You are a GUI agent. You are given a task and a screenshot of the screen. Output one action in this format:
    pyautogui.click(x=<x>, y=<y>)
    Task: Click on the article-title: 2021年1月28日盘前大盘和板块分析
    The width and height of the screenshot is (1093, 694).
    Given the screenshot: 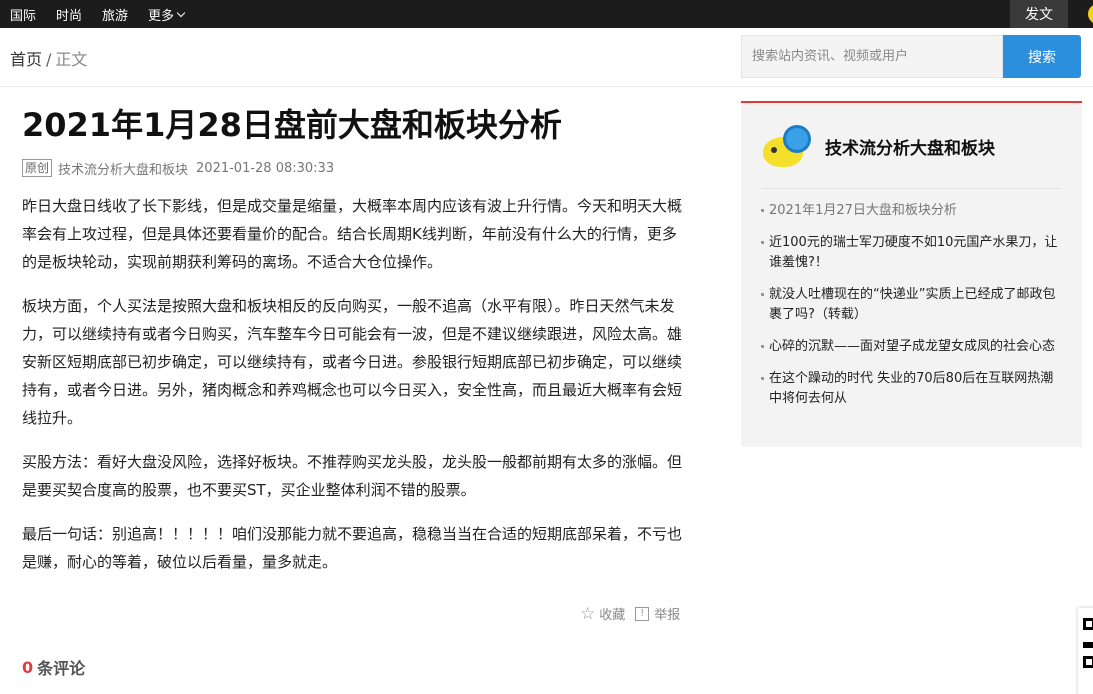 What is the action you would take?
    pyautogui.click(x=292, y=125)
    